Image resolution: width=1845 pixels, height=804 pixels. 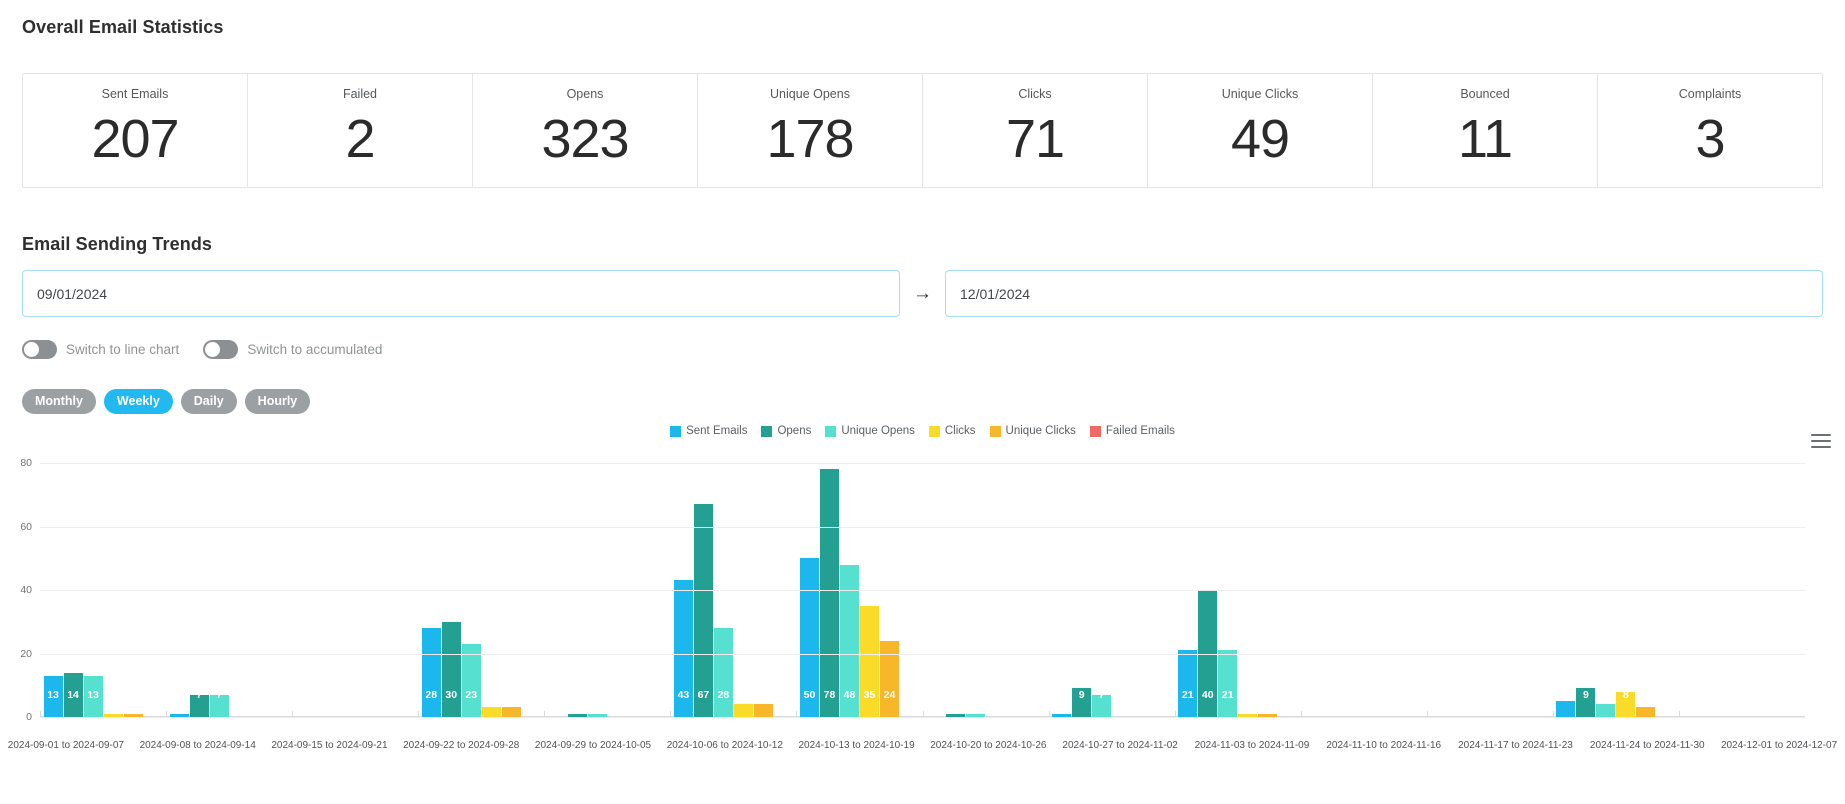 I want to click on period-button-daily: Daily, so click(x=208, y=401).